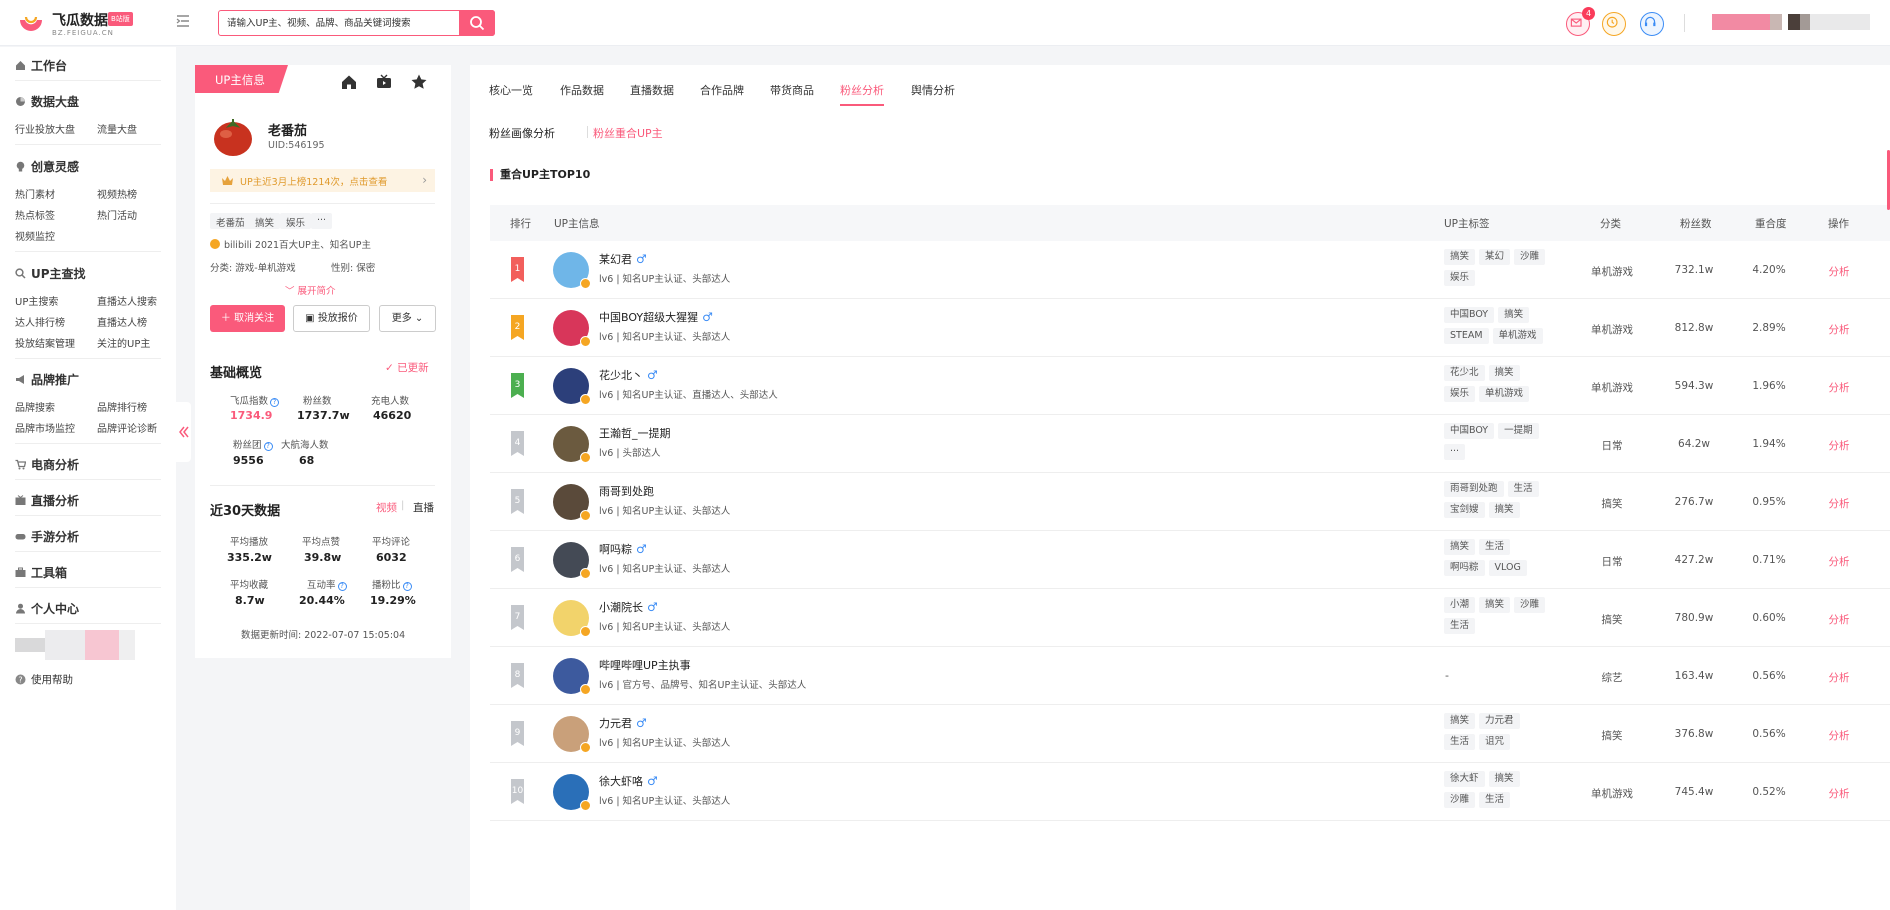 Image resolution: width=1890 pixels, height=910 pixels. I want to click on switch-live-tab: 直播, so click(423, 507).